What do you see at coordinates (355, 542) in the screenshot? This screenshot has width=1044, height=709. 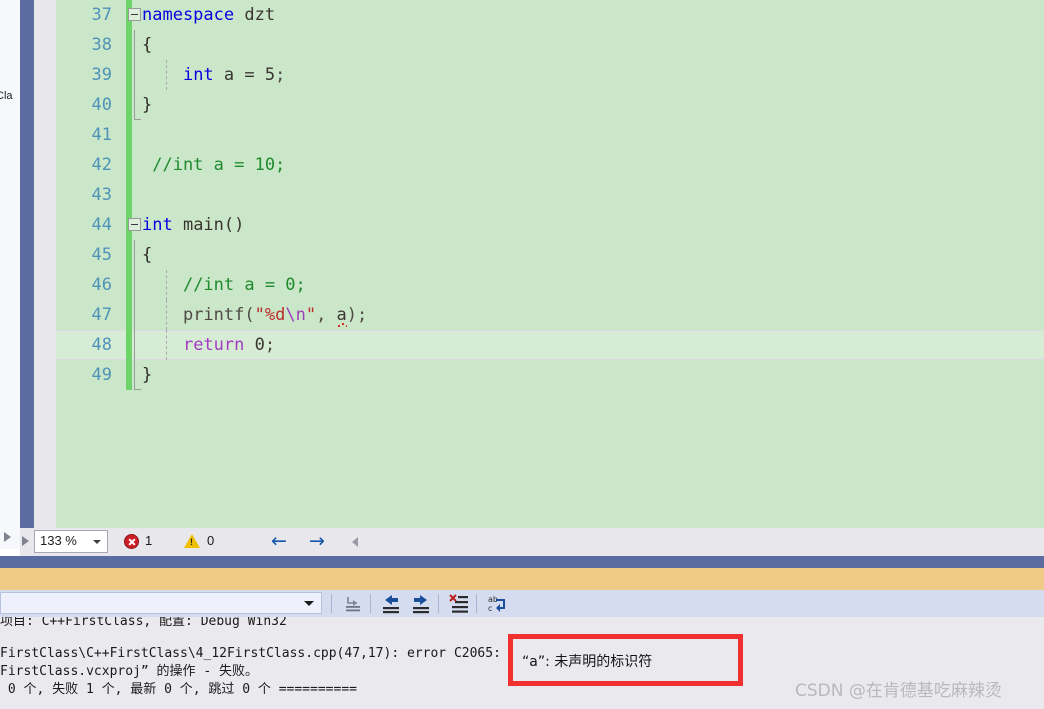 I see `triangle-left-icon` at bounding box center [355, 542].